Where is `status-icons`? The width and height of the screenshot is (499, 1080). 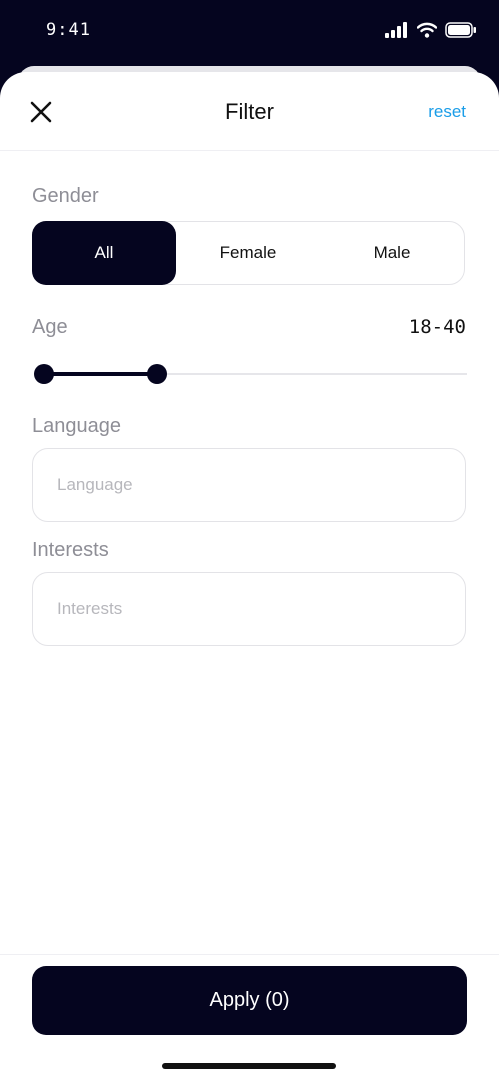 status-icons is located at coordinates (431, 30).